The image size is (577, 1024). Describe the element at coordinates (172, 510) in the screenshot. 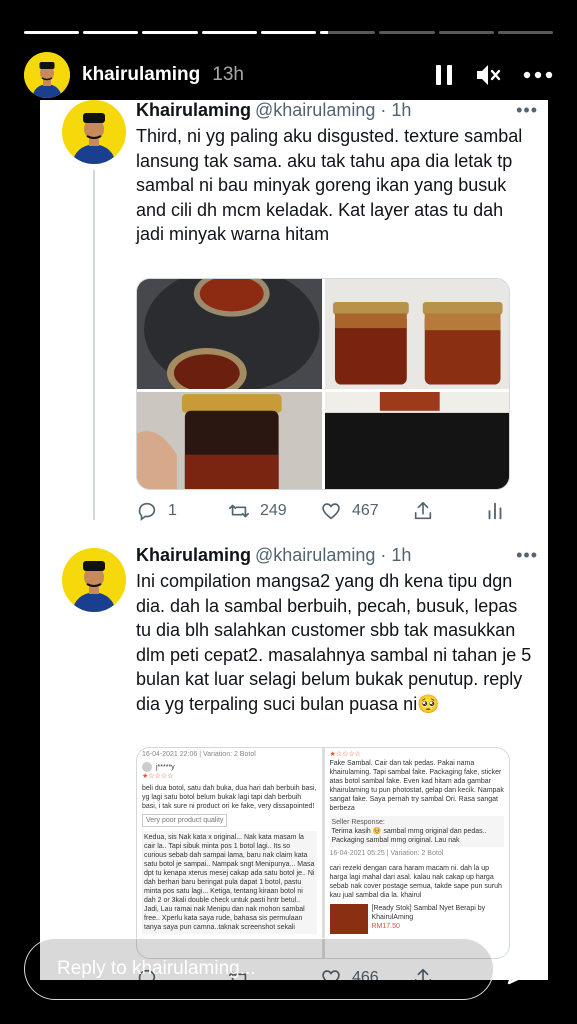

I see `reply-count: 1` at that location.